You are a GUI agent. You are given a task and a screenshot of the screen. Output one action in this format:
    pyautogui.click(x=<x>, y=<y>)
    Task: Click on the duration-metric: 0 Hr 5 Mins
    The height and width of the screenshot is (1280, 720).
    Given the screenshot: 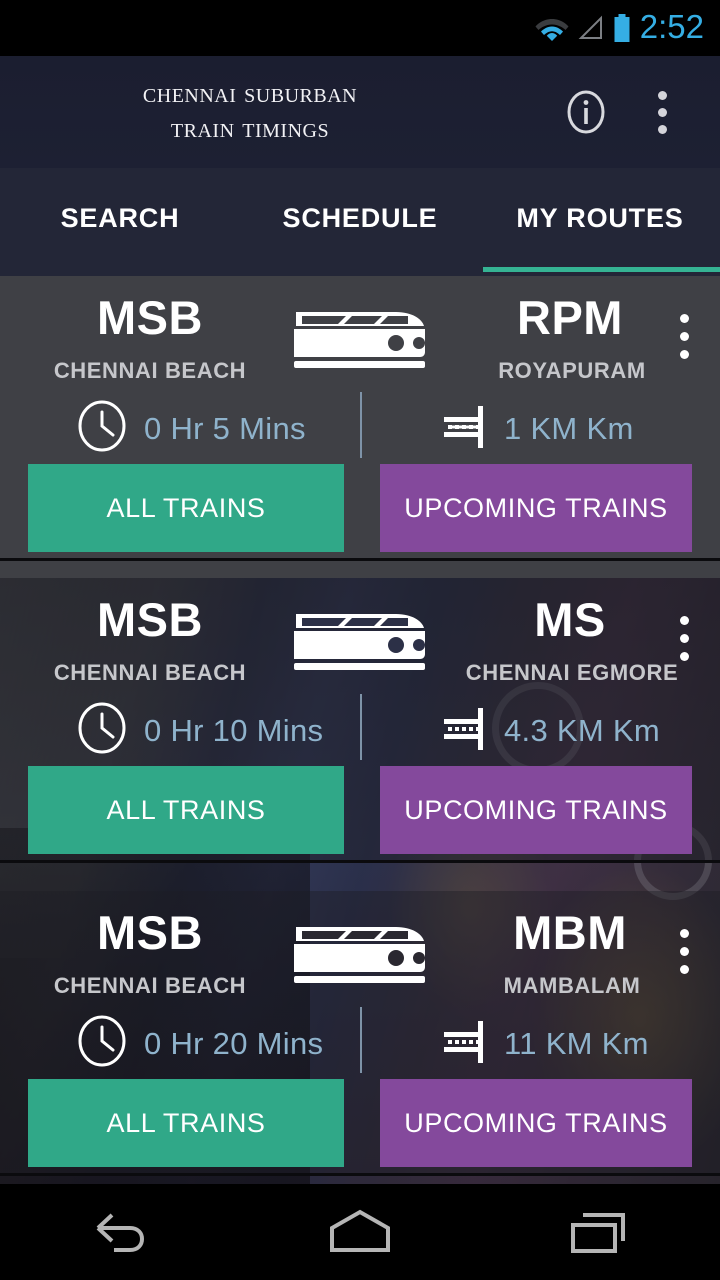 What is the action you would take?
    pyautogui.click(x=191, y=428)
    